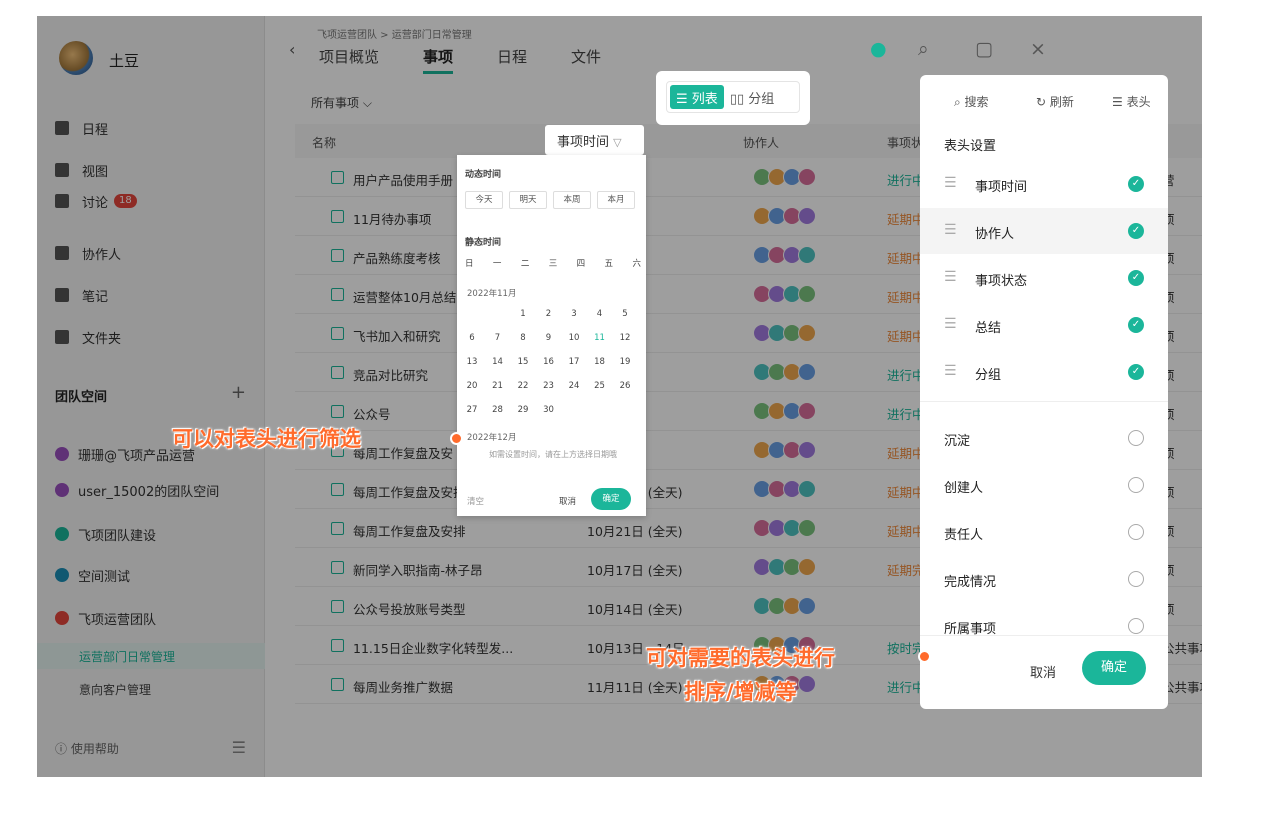 The width and height of the screenshot is (1262, 816). Describe the element at coordinates (151, 656) in the screenshot. I see `project-item-active: 运营部门日常管理` at that location.